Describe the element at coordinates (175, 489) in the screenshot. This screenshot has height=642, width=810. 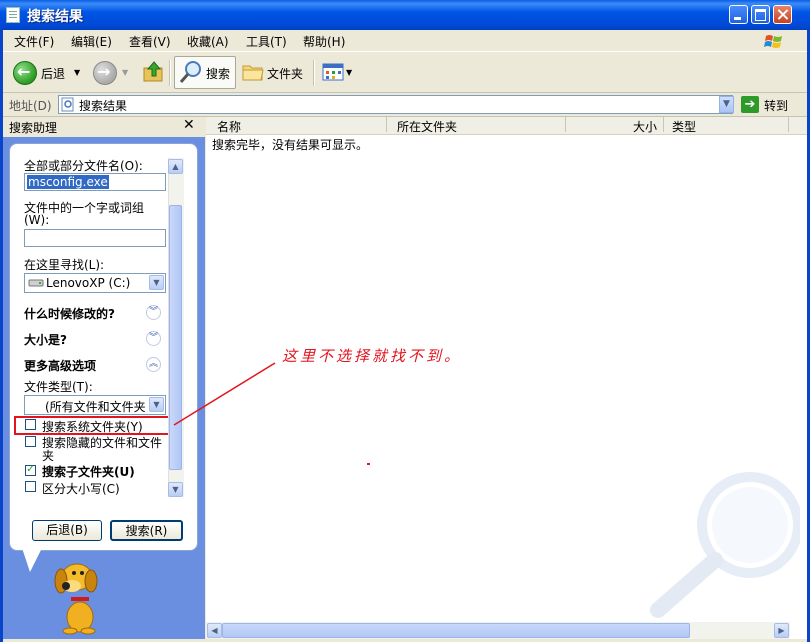
I see `scroll-down-icon: ▼` at that location.